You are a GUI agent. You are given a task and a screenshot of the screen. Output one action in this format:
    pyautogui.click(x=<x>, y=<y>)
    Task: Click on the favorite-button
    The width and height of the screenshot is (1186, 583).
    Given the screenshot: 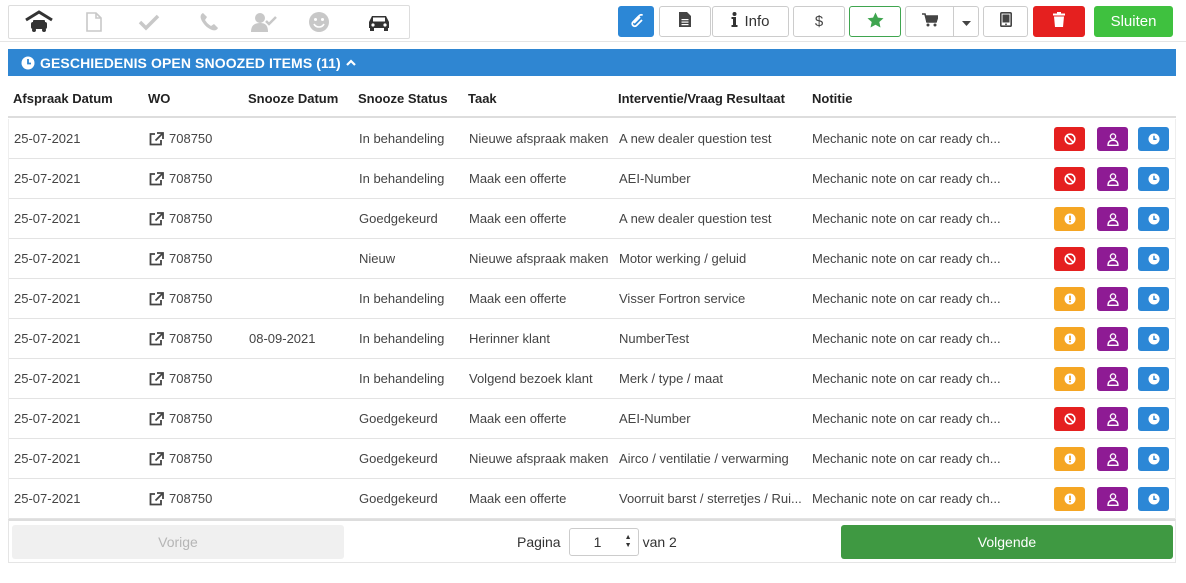 What is the action you would take?
    pyautogui.click(x=875, y=21)
    